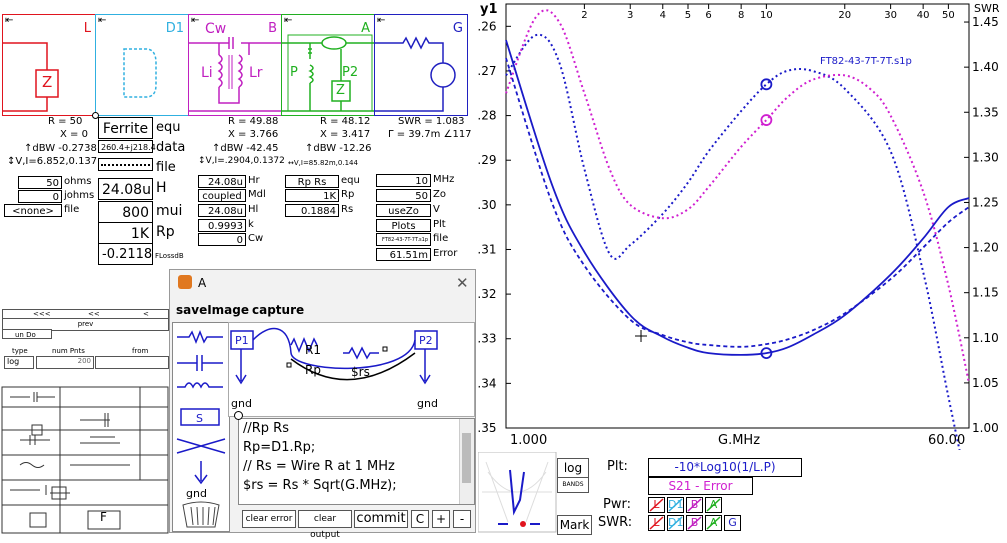 This screenshot has width=1007, height=543. I want to click on L-johms-field: 0, so click(40, 196).